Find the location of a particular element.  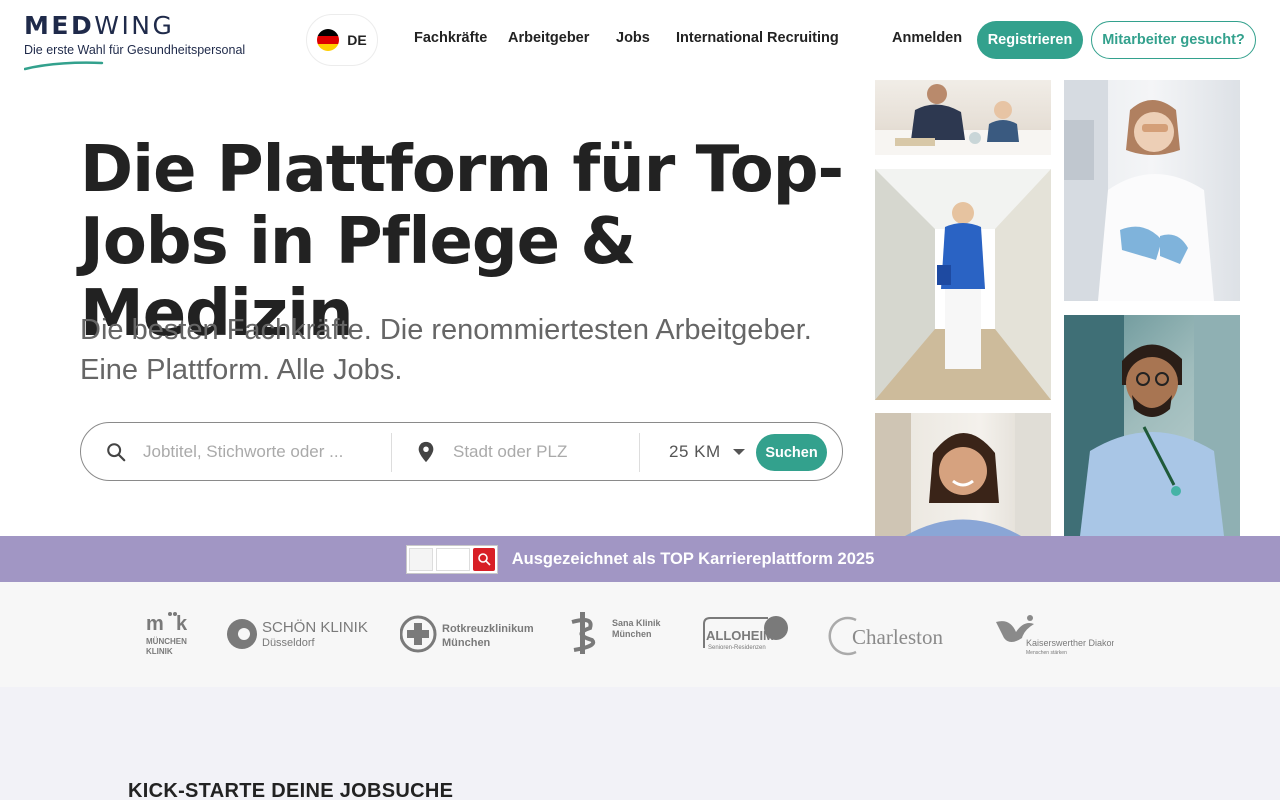

partner-logo-sana-klinik: Sana Klinik München is located at coordinates (616, 633).